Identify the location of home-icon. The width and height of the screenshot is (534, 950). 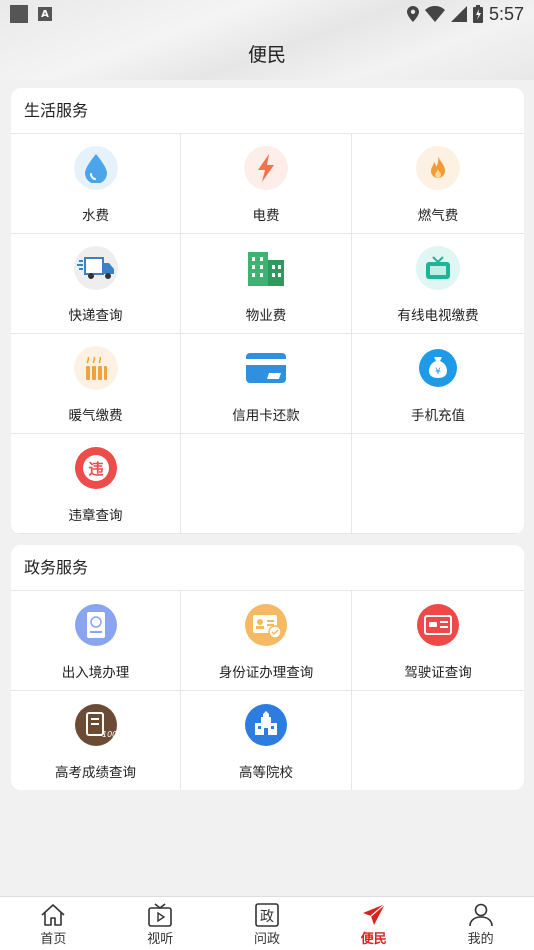
(53, 915).